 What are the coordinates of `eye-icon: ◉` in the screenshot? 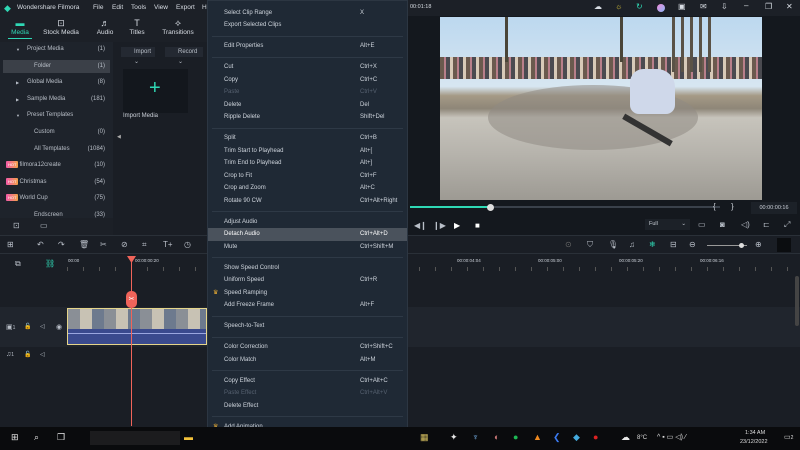 It's located at (59, 327).